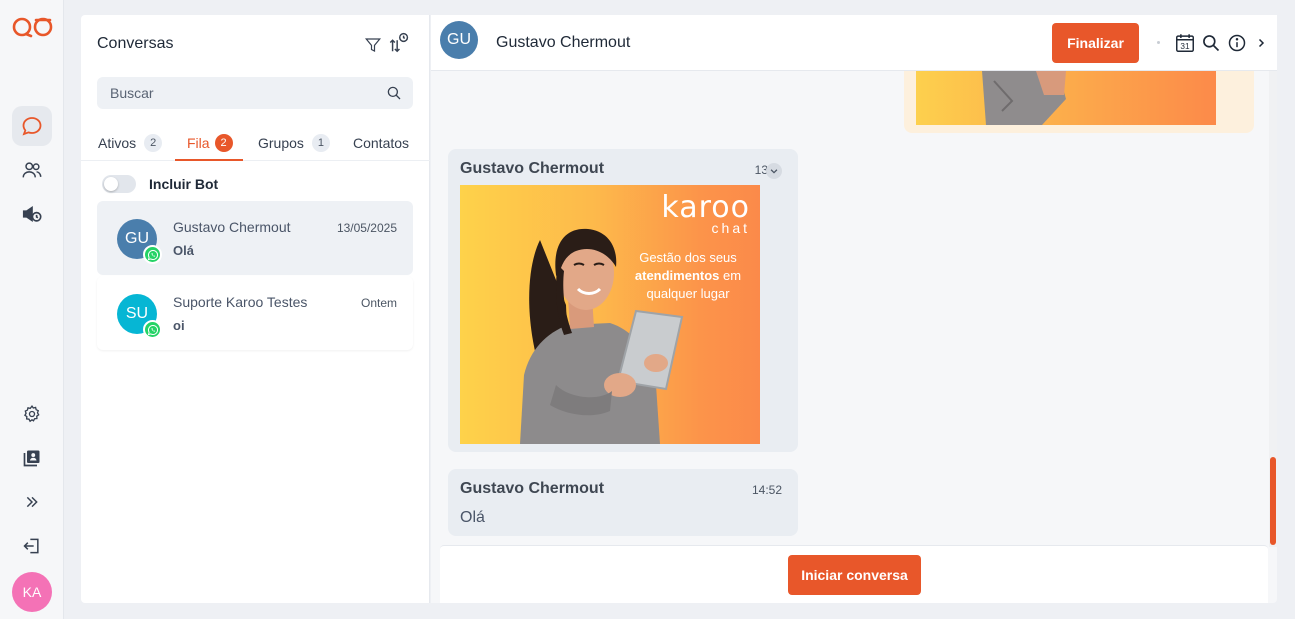 This screenshot has width=1295, height=619. I want to click on info-button, so click(1237, 43).